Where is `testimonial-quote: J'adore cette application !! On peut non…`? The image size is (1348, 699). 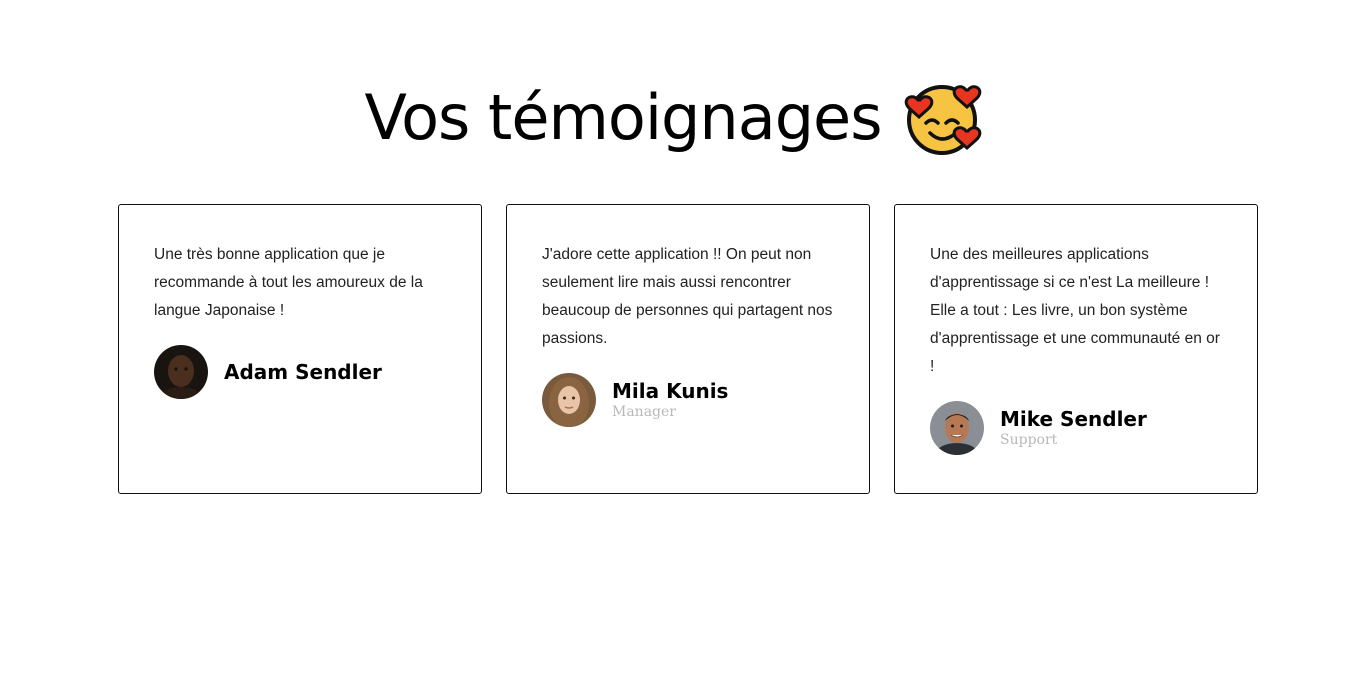
testimonial-quote: J'adore cette application !! On peut non… is located at coordinates (687, 296).